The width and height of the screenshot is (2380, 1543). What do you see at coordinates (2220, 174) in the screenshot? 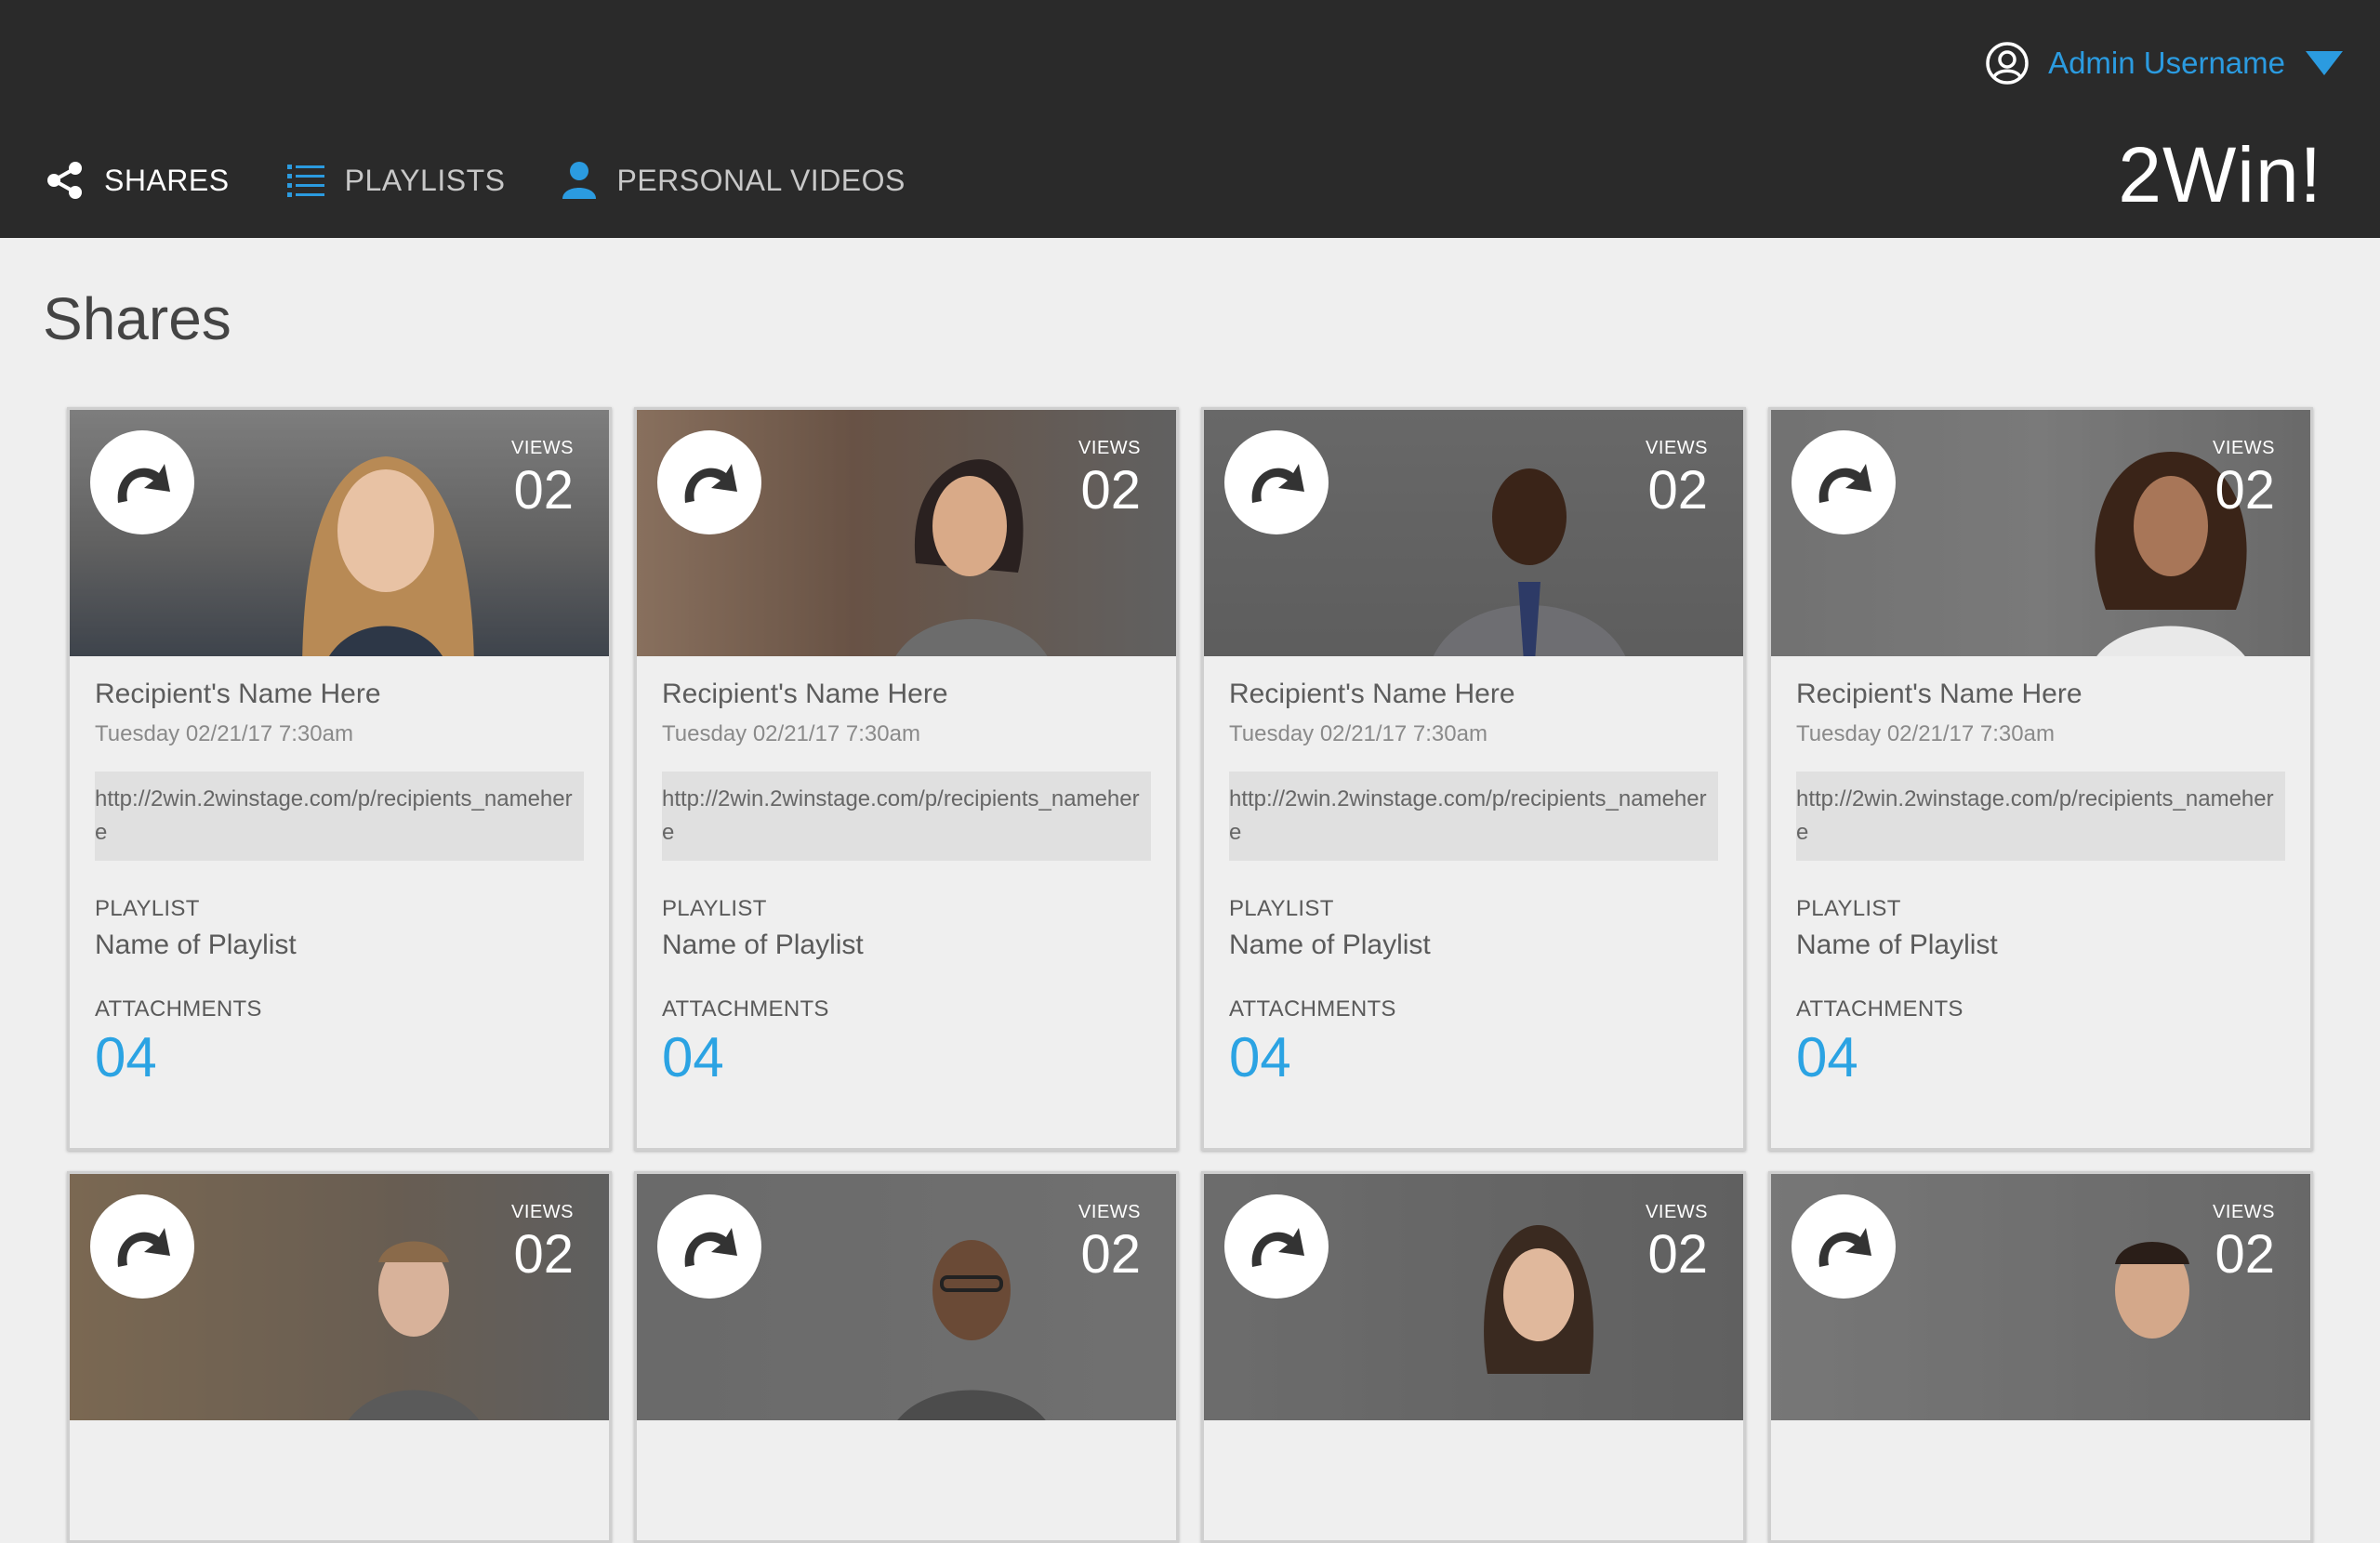
I see `brand-logo: 2Win!` at bounding box center [2220, 174].